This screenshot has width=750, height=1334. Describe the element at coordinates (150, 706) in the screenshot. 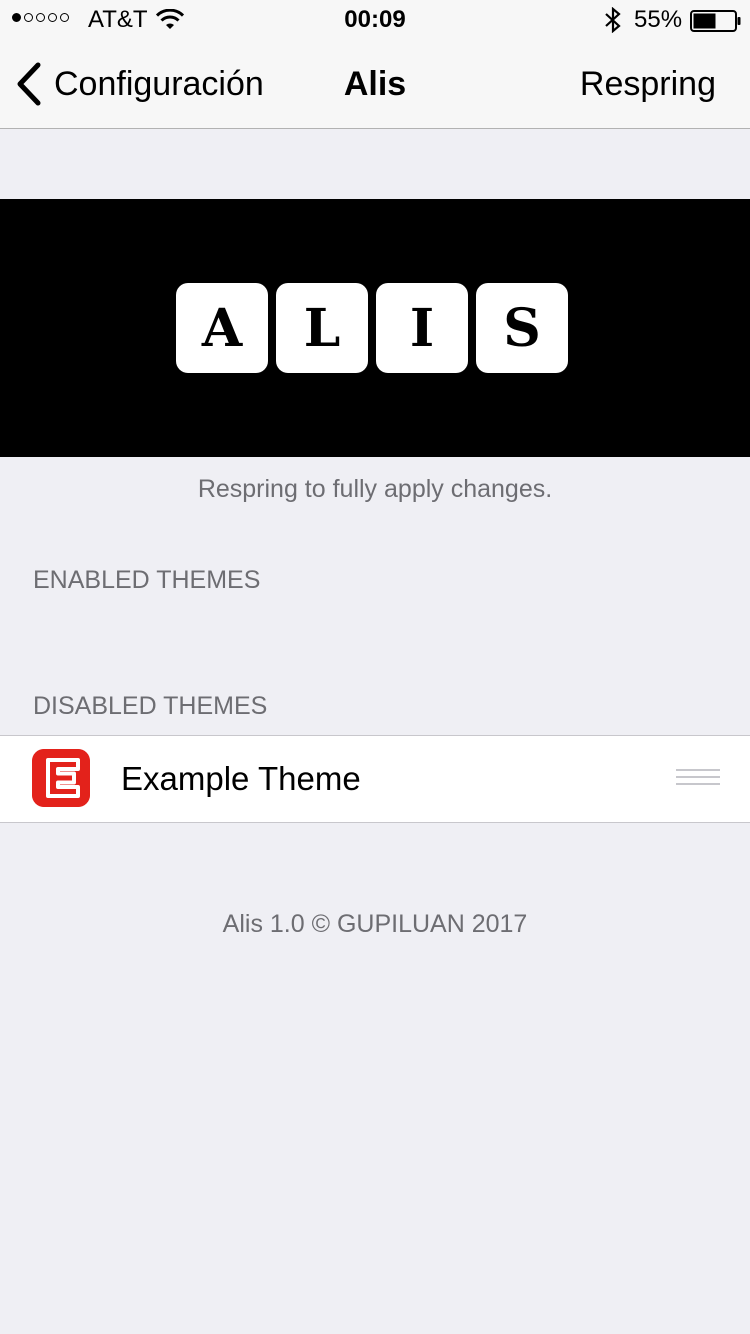

I see `disabled-themes-header: DISABLED THEMES` at that location.